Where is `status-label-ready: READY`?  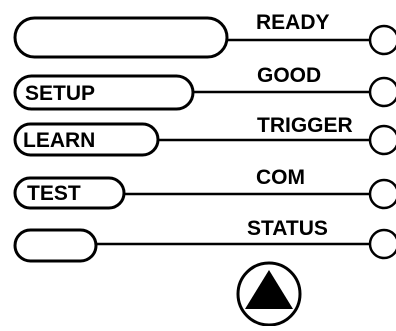
status-label-ready: READY is located at coordinates (293, 22).